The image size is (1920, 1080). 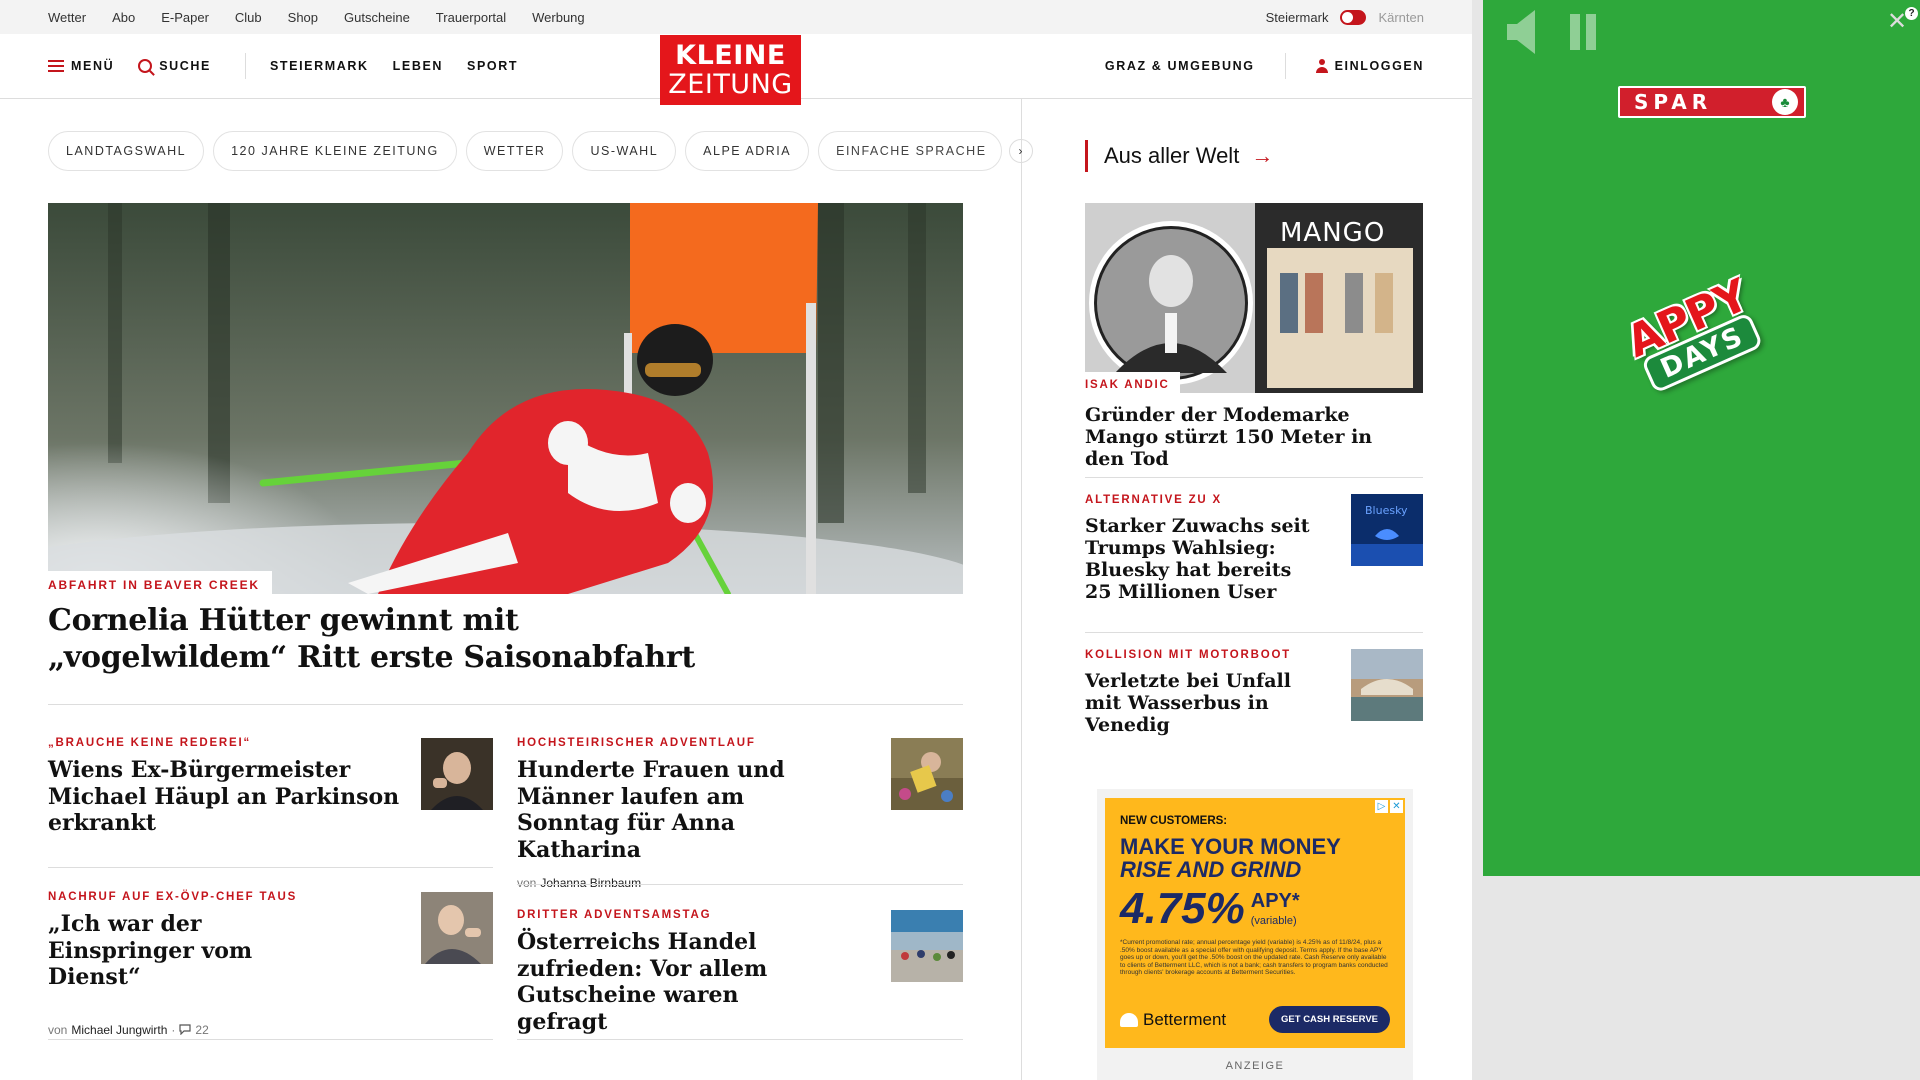 I want to click on utility-link-shop: Shop, so click(x=303, y=17).